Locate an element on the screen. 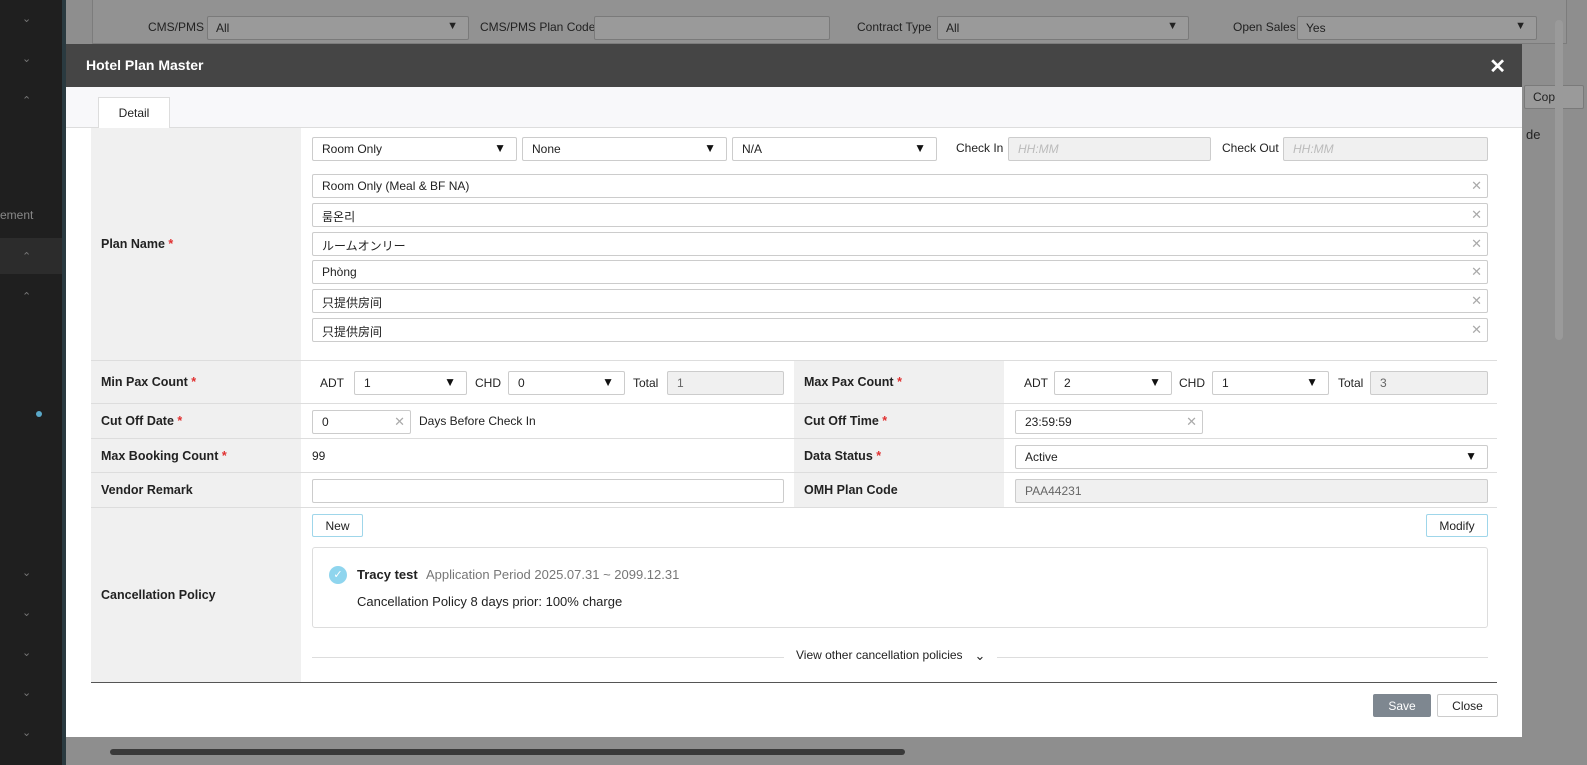 This screenshot has width=1587, height=765. modal-title: Hotel Plan Master is located at coordinates (145, 65).